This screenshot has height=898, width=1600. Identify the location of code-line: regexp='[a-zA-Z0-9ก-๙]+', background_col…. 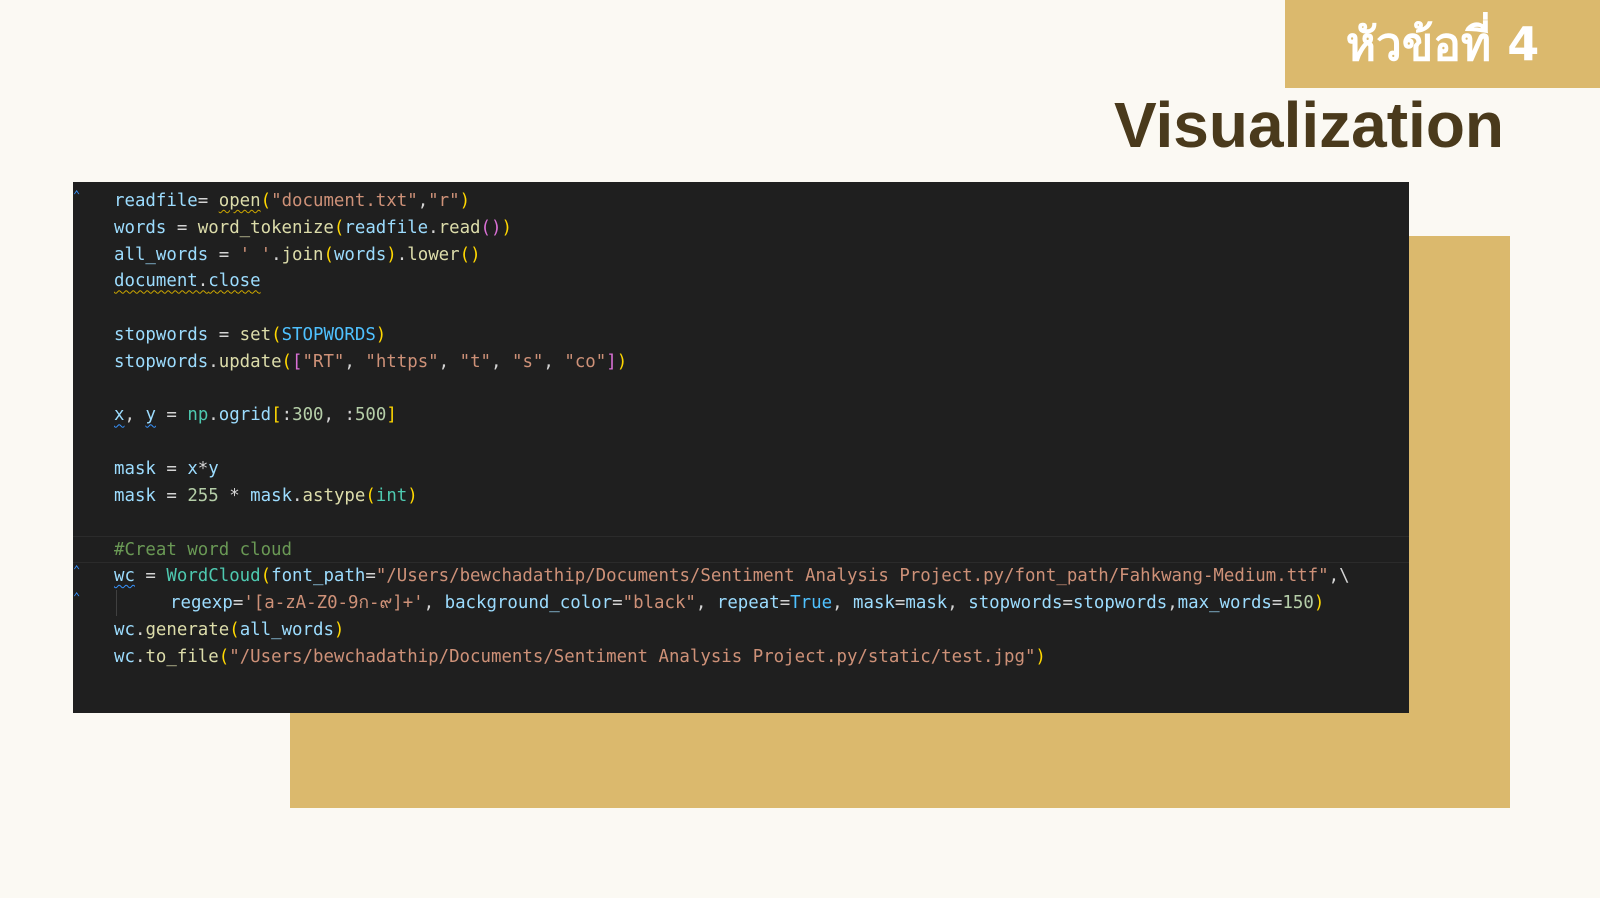
(741, 603).